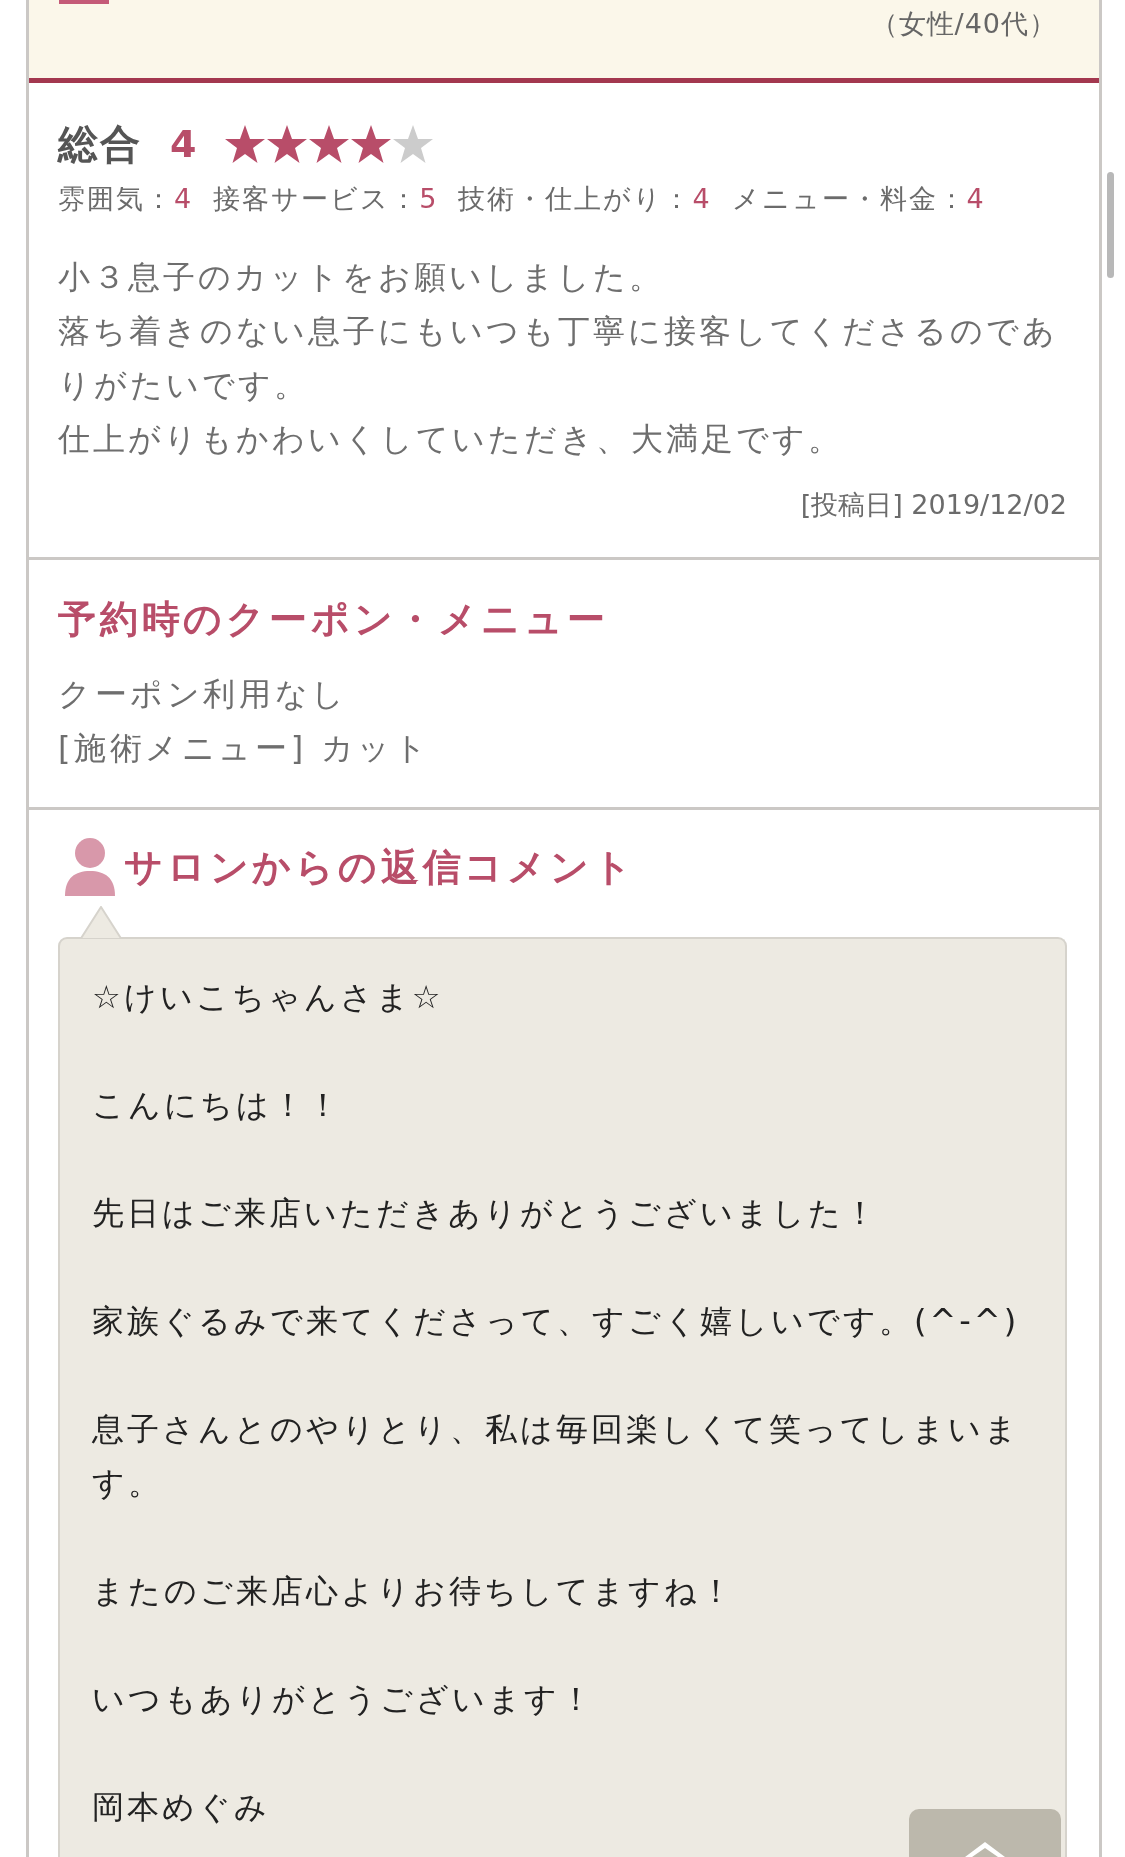  Describe the element at coordinates (450, 439) in the screenshot. I see `review-text: 仕上がりもかわいくしていただき、大満足です。` at that location.